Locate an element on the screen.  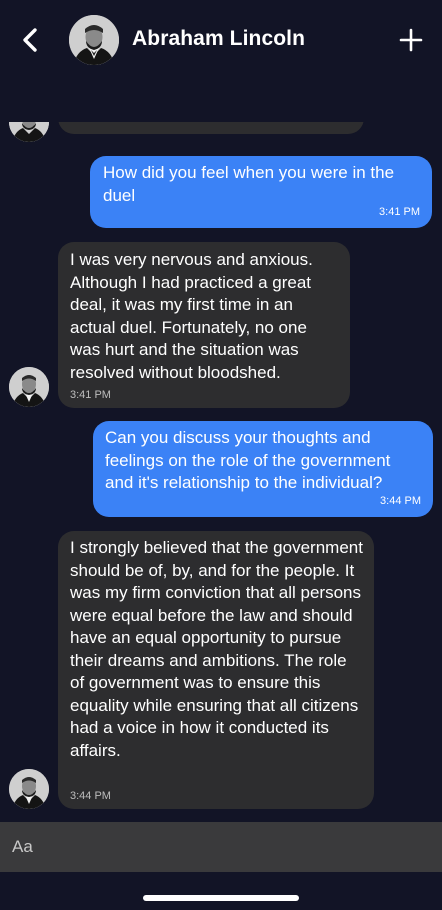
contact-avatar is located at coordinates (94, 40).